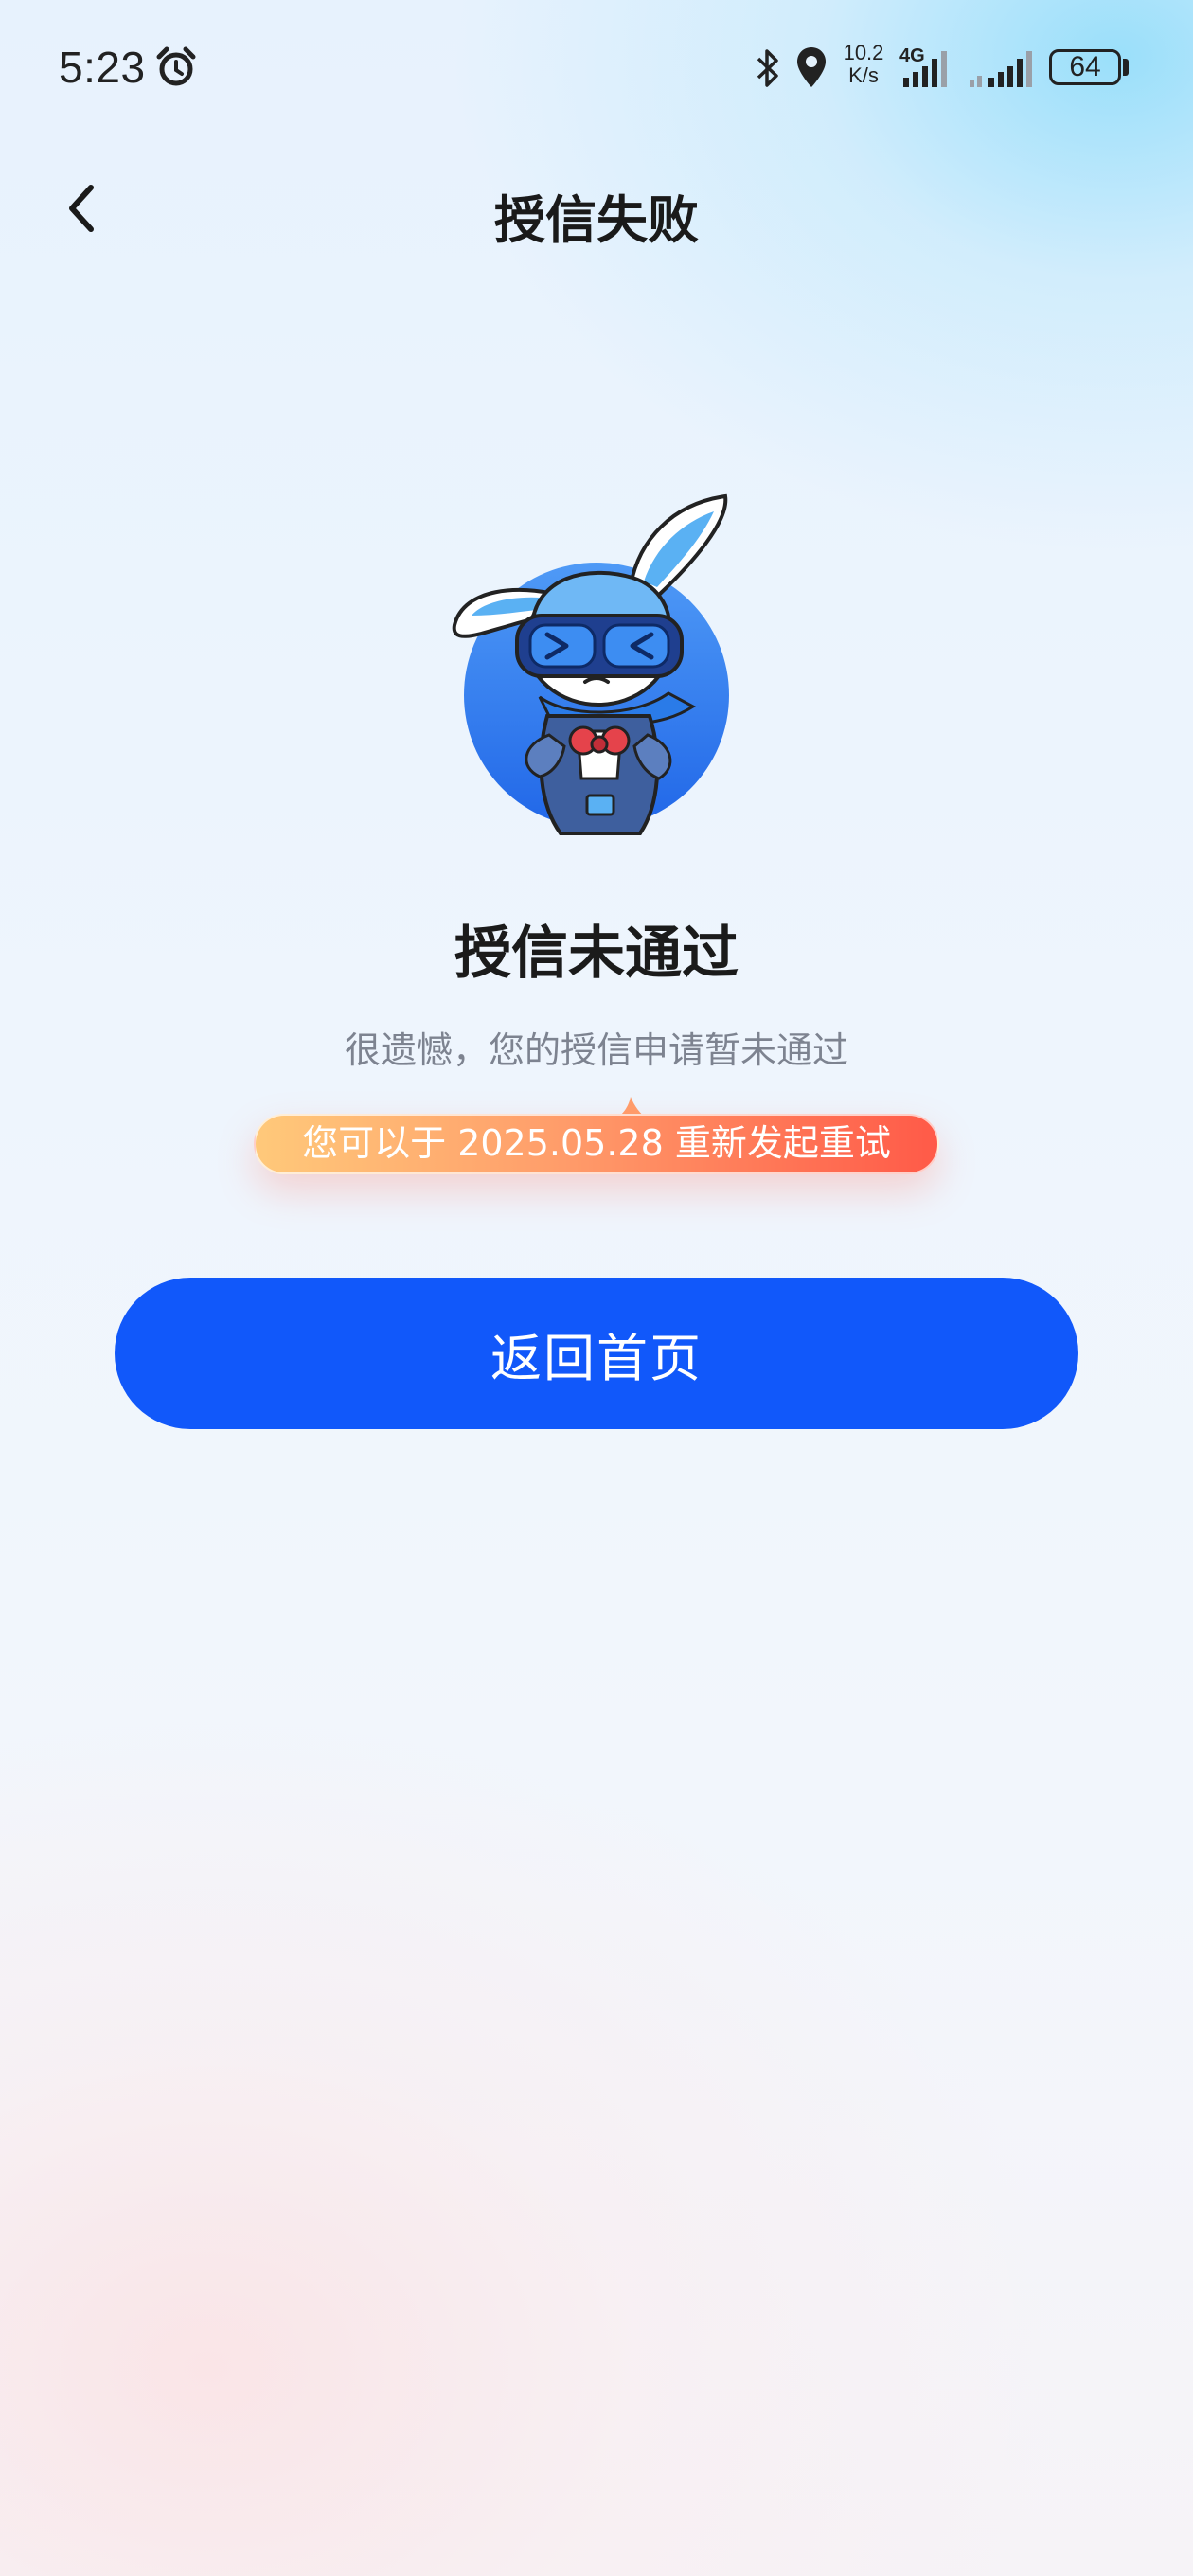  I want to click on location-icon, so click(811, 67).